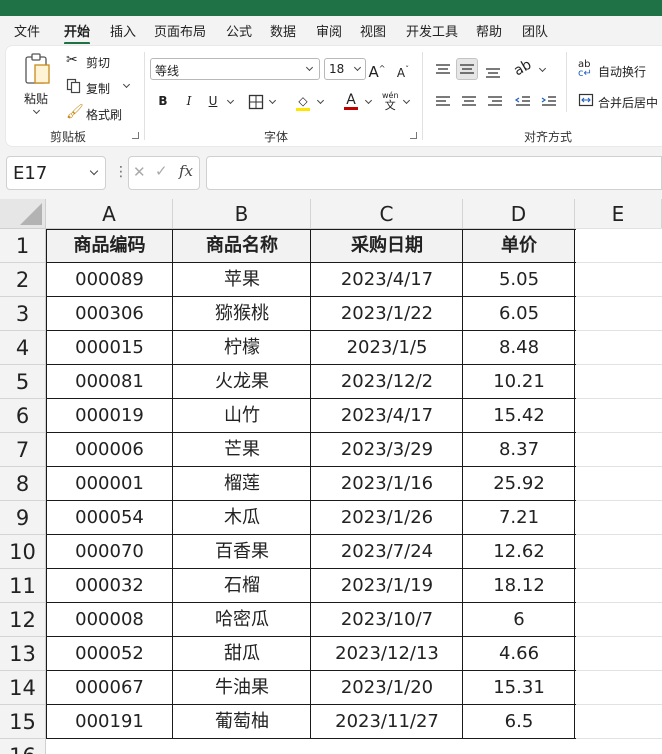  What do you see at coordinates (387, 314) in the screenshot?
I see `table-cell: 2023/1/22` at bounding box center [387, 314].